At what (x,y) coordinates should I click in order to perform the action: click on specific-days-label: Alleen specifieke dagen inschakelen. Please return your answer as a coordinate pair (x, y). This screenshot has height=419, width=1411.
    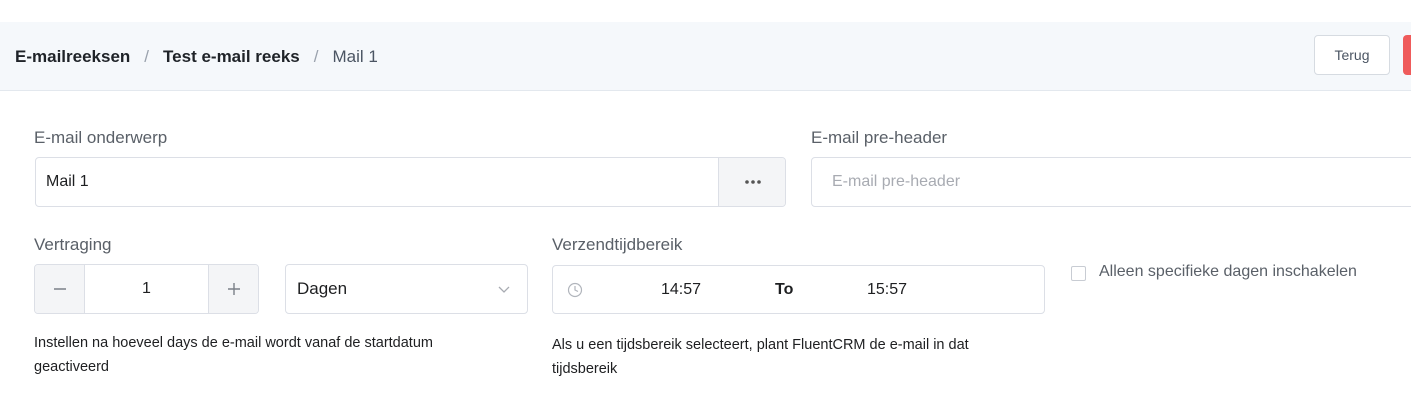
    Looking at the image, I should click on (1228, 272).